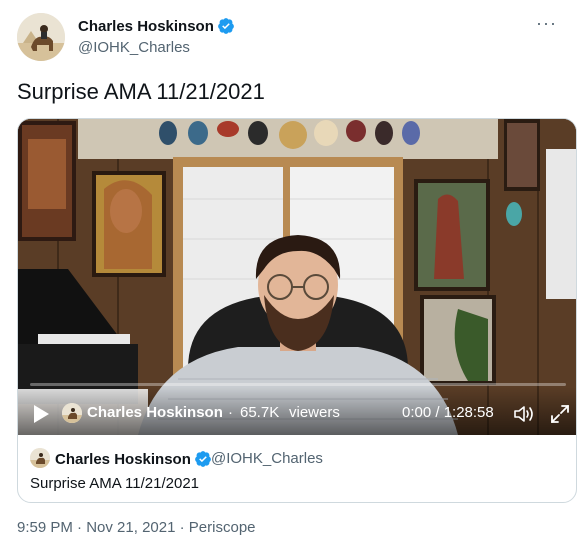  What do you see at coordinates (298, 384) in the screenshot?
I see `video-progress-bar` at bounding box center [298, 384].